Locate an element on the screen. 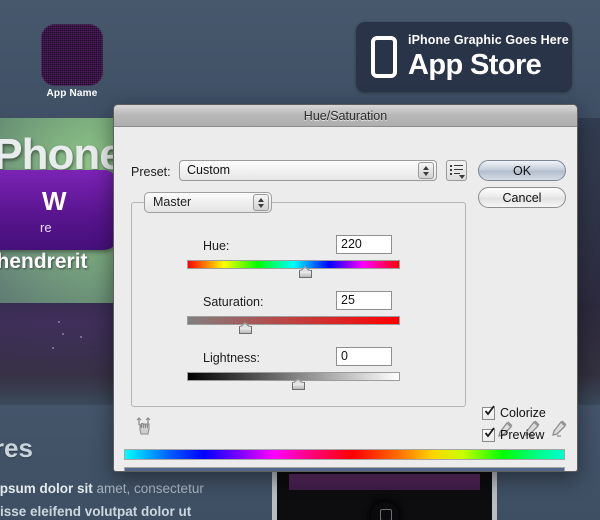 Image resolution: width=600 pixels, height=520 pixels. cancel-button: Cancel is located at coordinates (522, 197).